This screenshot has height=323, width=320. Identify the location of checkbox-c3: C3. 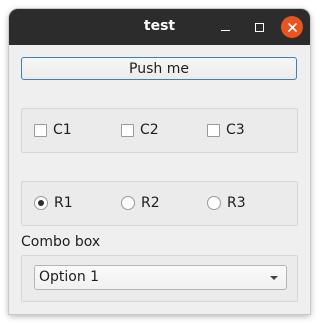
(226, 130).